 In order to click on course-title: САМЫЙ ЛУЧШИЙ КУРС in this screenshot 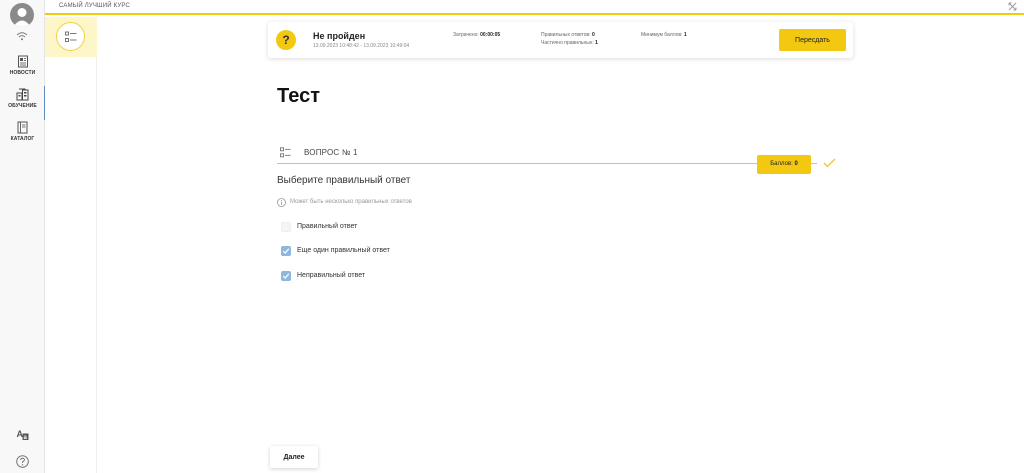, I will do `click(95, 6)`.